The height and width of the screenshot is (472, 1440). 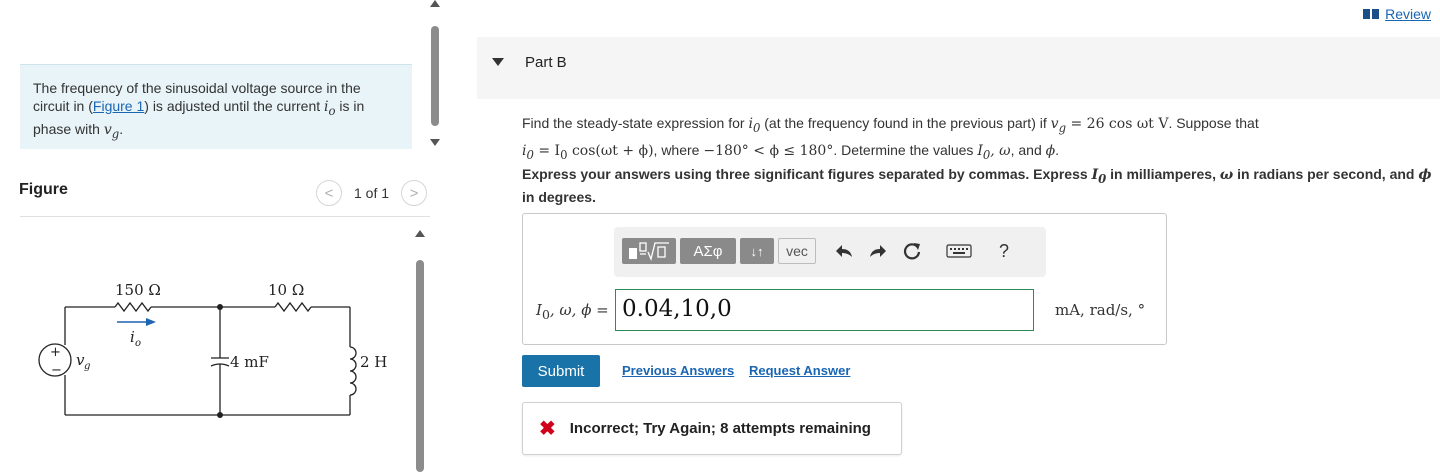 What do you see at coordinates (547, 429) in the screenshot?
I see `incorrect-icon: ✖` at bounding box center [547, 429].